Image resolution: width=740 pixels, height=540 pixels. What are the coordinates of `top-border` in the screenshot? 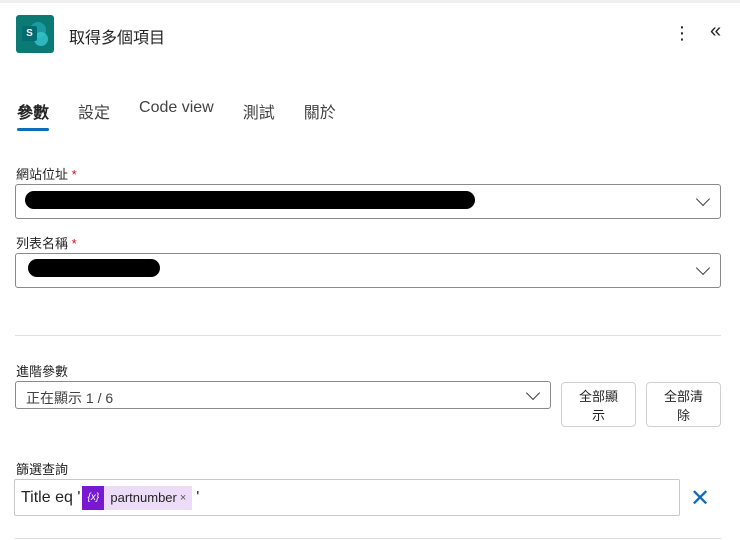 It's located at (370, 1).